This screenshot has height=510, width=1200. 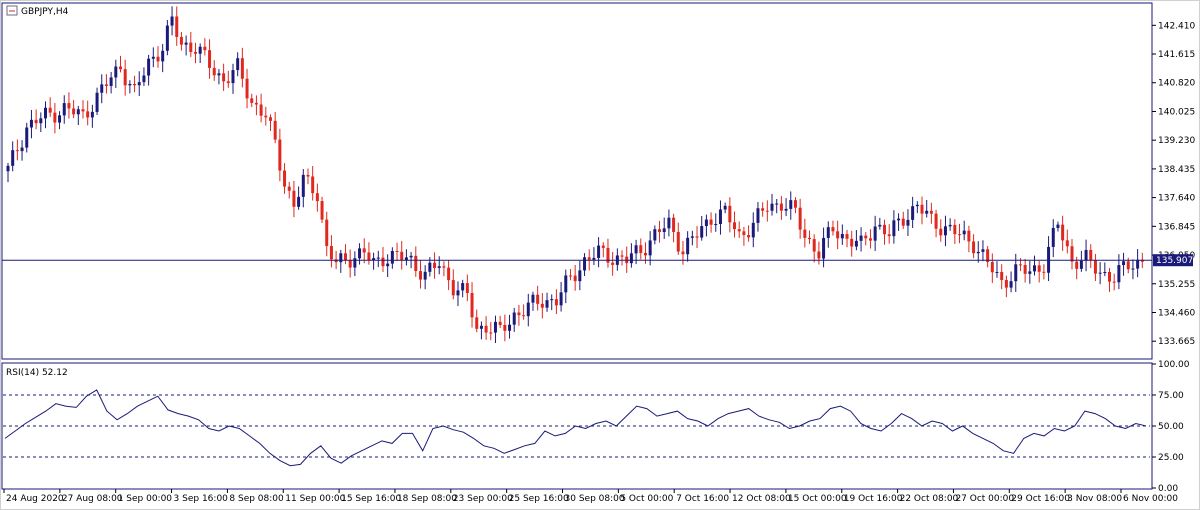 What do you see at coordinates (371, 499) in the screenshot?
I see `time-tick-label: 15 Sep 16:00` at bounding box center [371, 499].